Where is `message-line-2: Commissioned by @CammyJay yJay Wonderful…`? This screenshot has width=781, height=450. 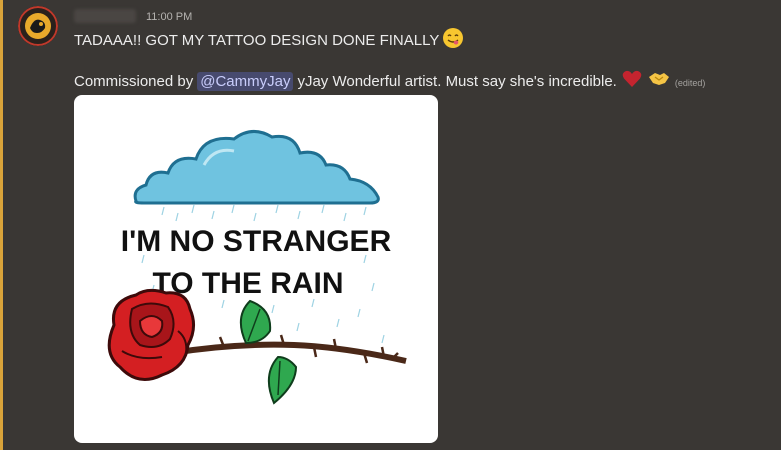
message-line-2: Commissioned by @CammyJay yJay Wonderful… is located at coordinates (389, 81).